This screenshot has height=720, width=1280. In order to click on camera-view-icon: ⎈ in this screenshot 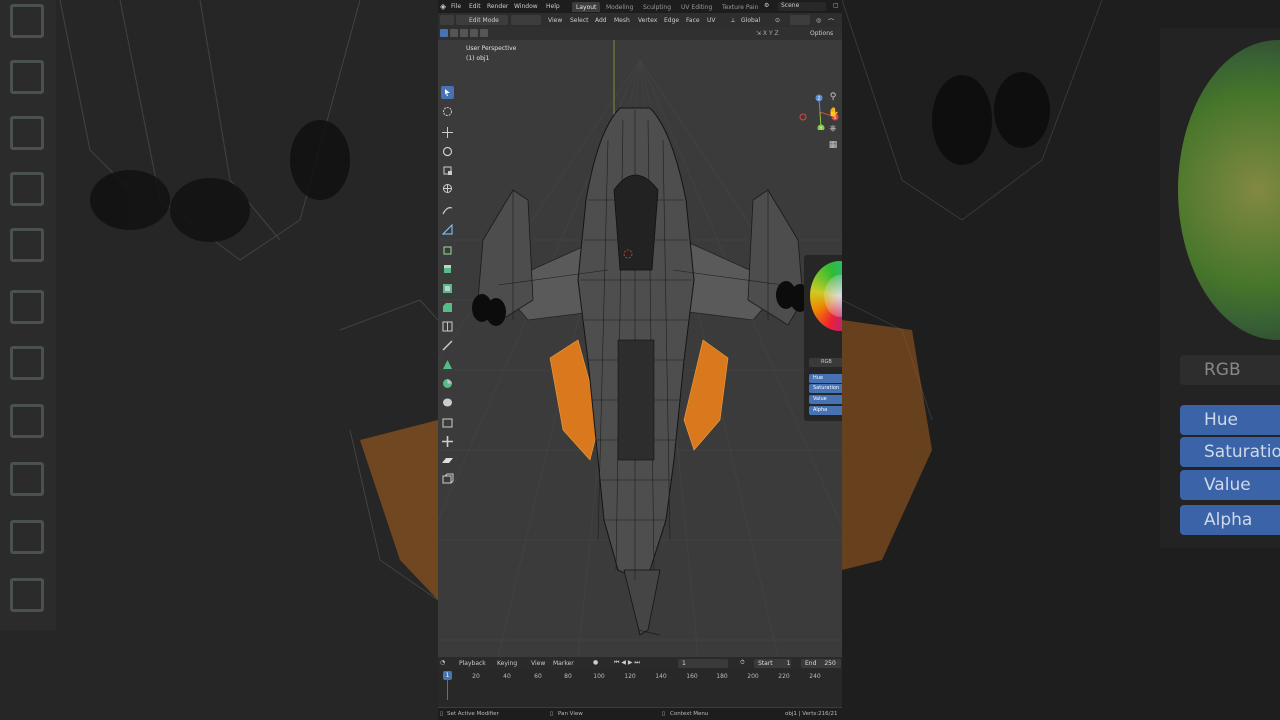, I will do `click(833, 129)`.